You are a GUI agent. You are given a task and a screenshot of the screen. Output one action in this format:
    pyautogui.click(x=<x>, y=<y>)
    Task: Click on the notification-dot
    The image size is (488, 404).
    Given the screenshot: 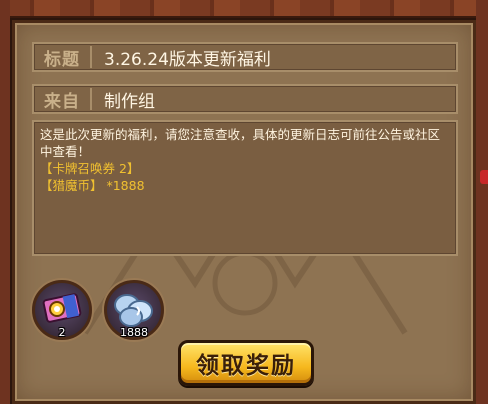 What is the action you would take?
    pyautogui.click(x=484, y=177)
    